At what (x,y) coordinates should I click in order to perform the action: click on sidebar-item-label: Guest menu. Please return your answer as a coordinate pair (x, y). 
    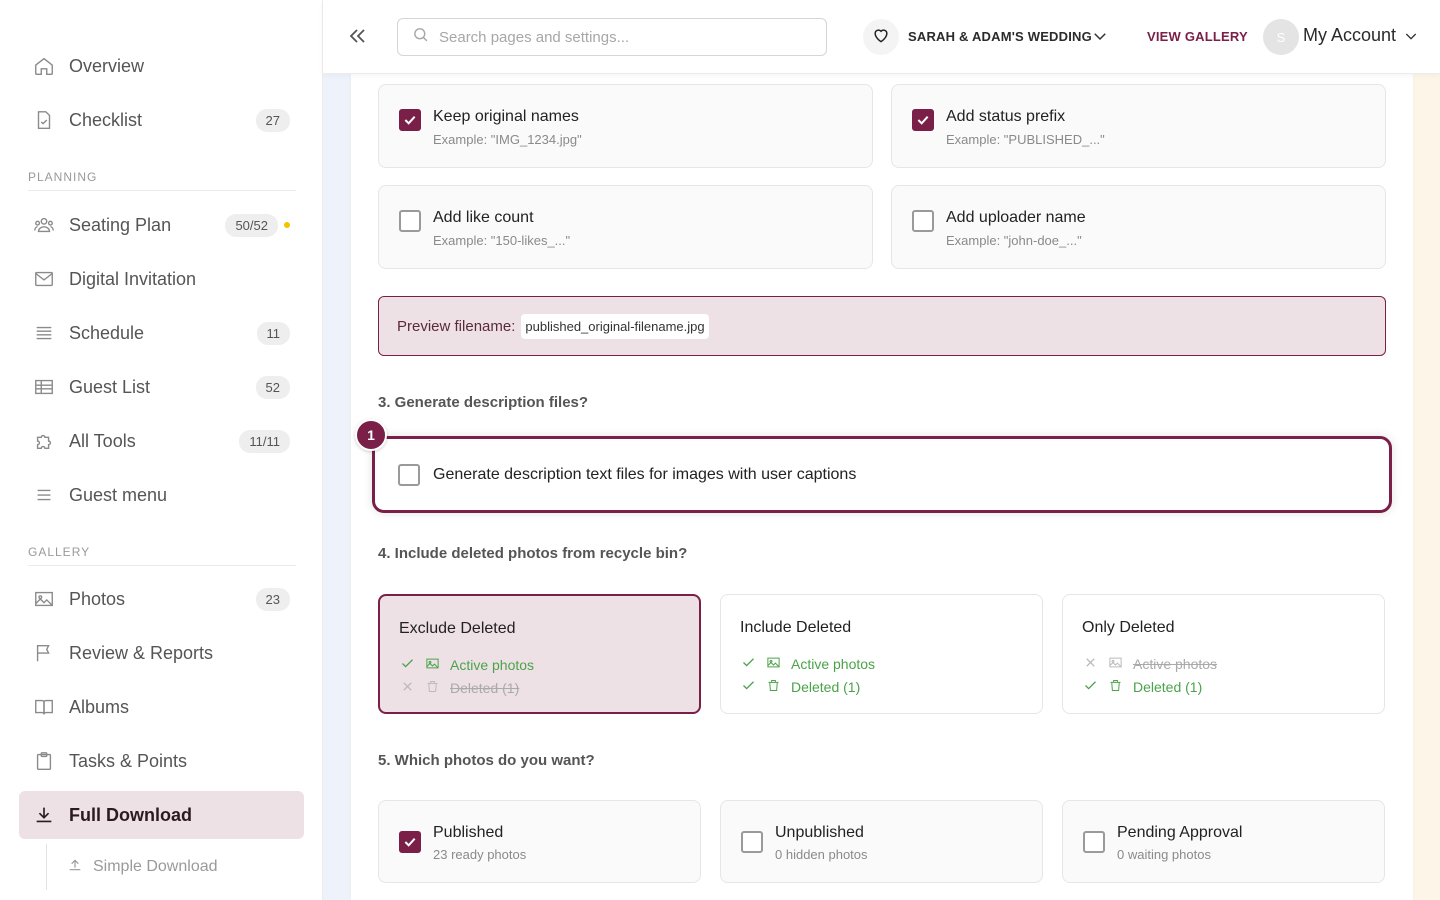
    Looking at the image, I should click on (118, 494).